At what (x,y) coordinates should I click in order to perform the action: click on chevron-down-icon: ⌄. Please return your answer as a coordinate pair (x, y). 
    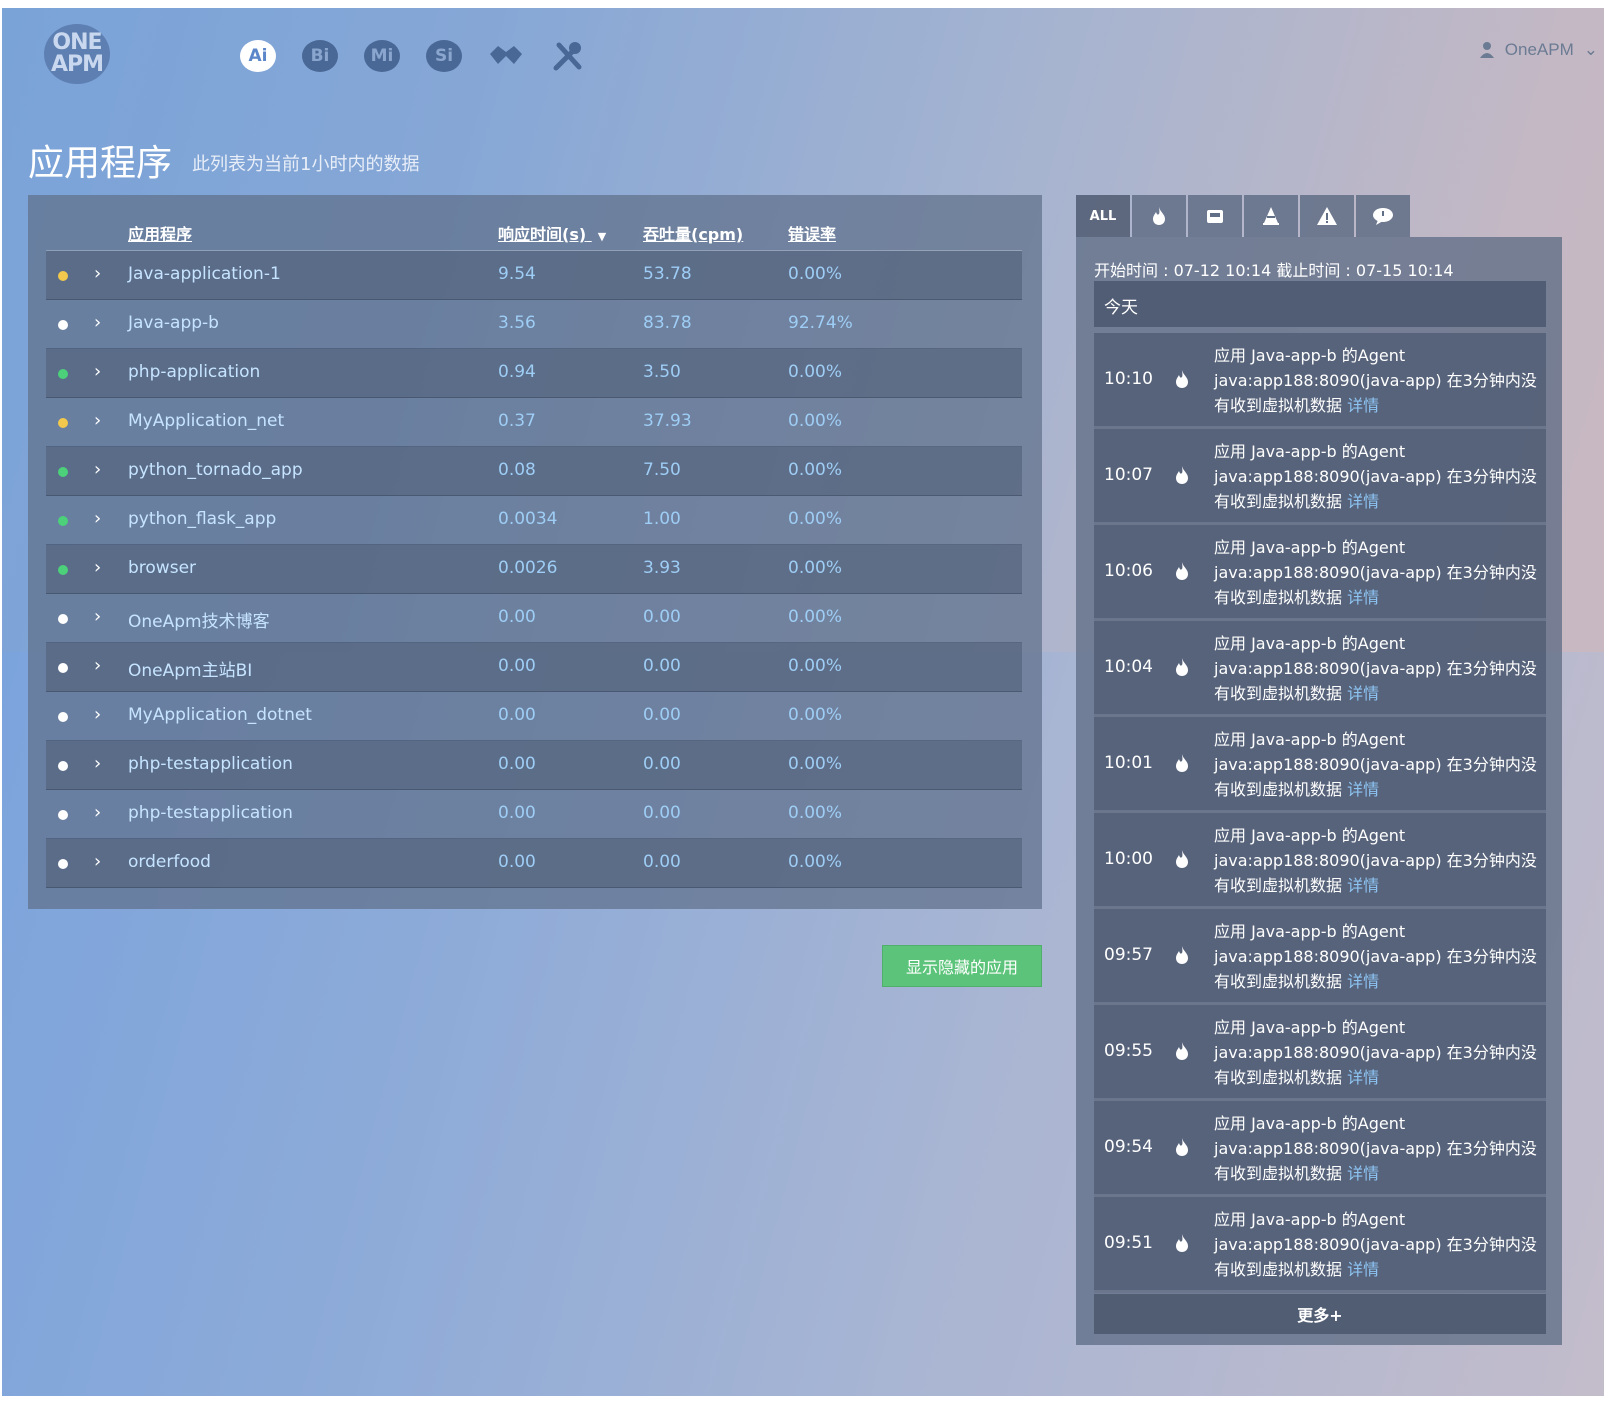
    Looking at the image, I should click on (1590, 49).